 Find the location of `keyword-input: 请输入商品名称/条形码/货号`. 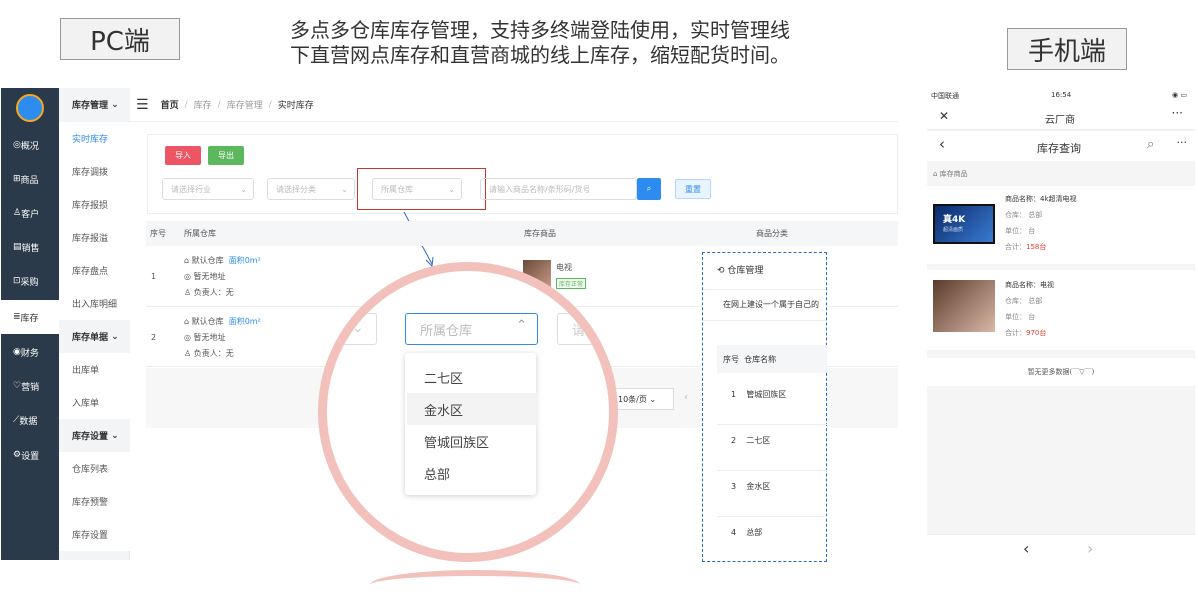

keyword-input: 请输入商品名称/条形码/货号 is located at coordinates (558, 189).